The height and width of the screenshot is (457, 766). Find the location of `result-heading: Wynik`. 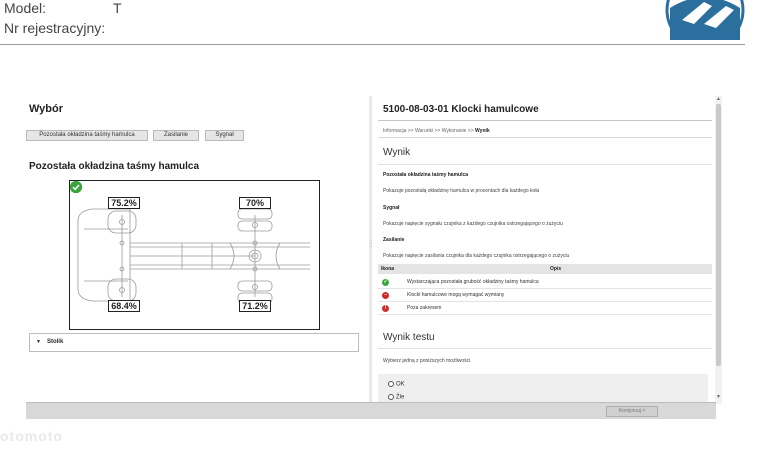

result-heading: Wynik is located at coordinates (397, 152).